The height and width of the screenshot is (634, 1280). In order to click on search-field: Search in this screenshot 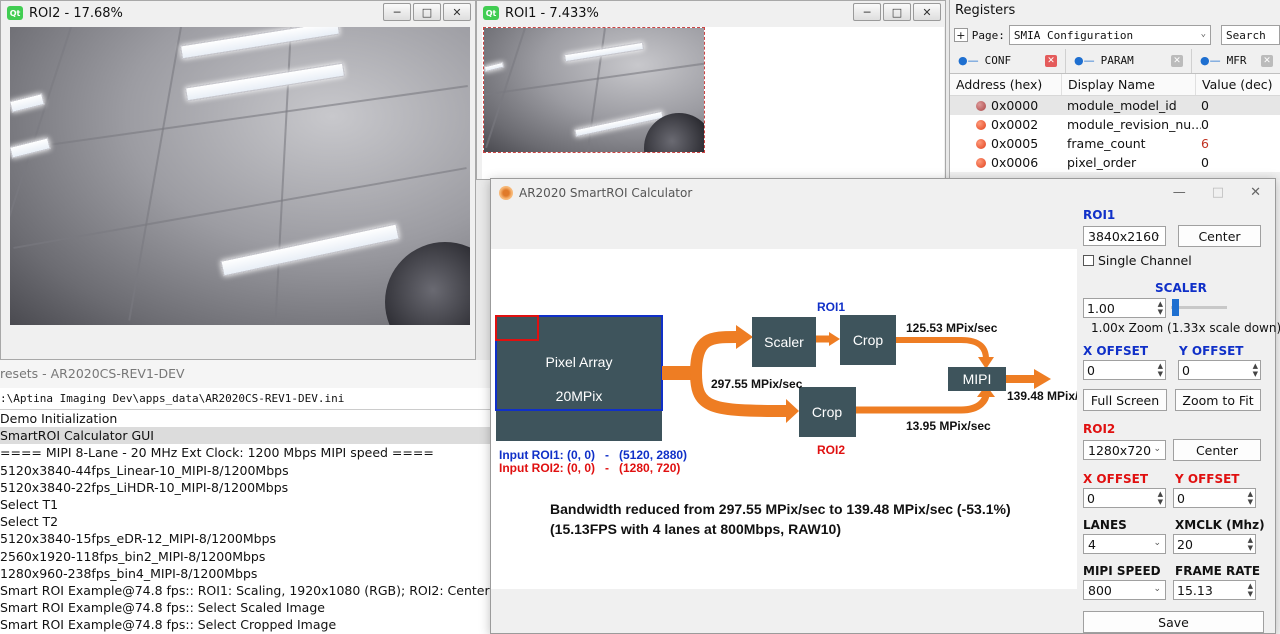, I will do `click(1250, 35)`.